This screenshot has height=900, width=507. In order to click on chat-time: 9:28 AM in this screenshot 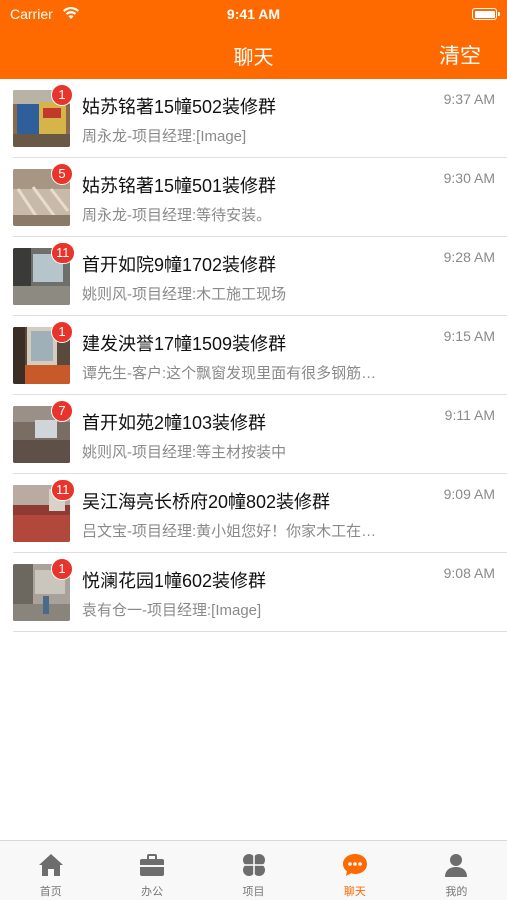, I will do `click(469, 257)`.